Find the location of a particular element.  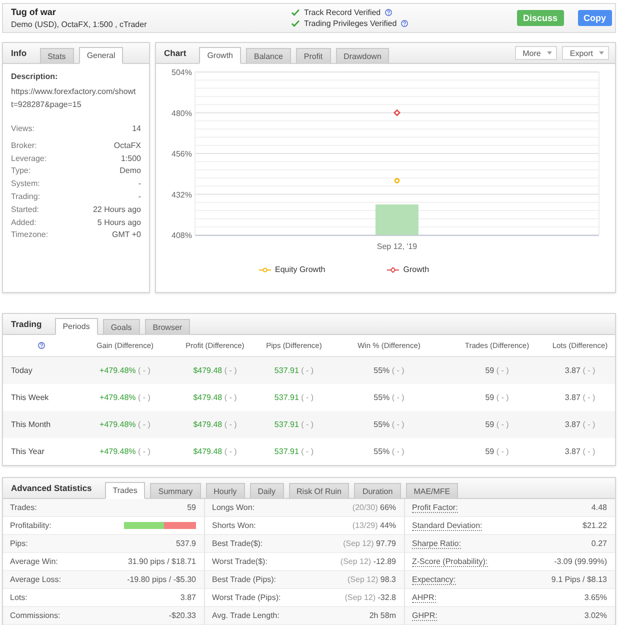

tab: Risk Of Ruin is located at coordinates (319, 491).